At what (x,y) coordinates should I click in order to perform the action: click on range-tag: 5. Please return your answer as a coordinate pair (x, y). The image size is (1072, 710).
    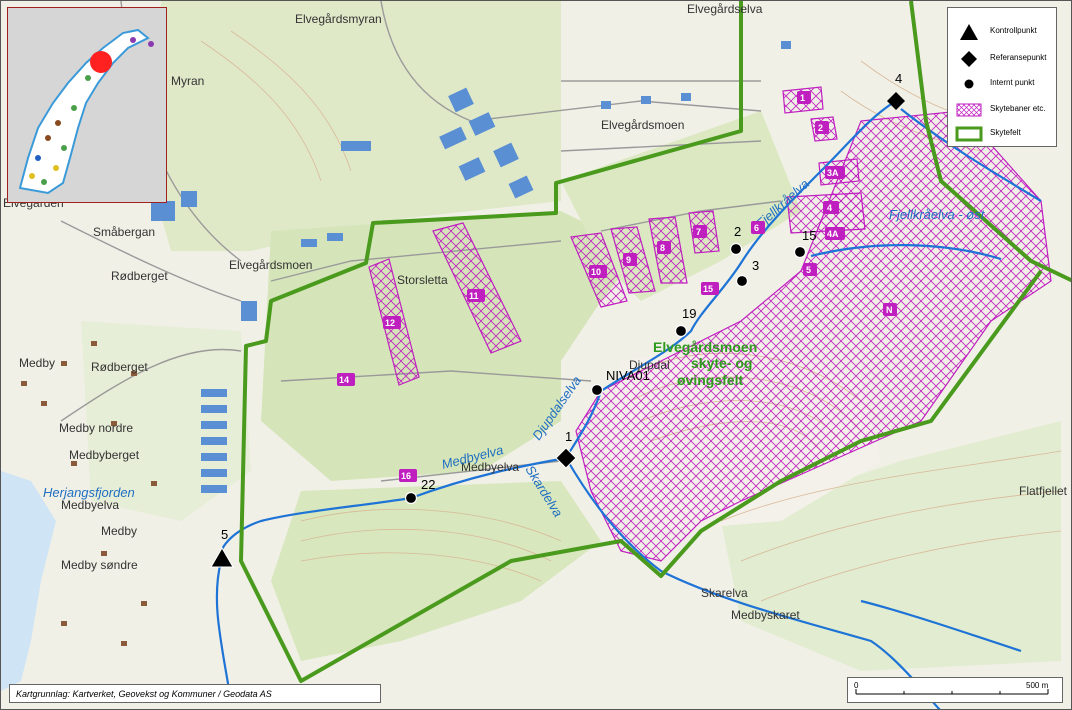
    Looking at the image, I should click on (808, 270).